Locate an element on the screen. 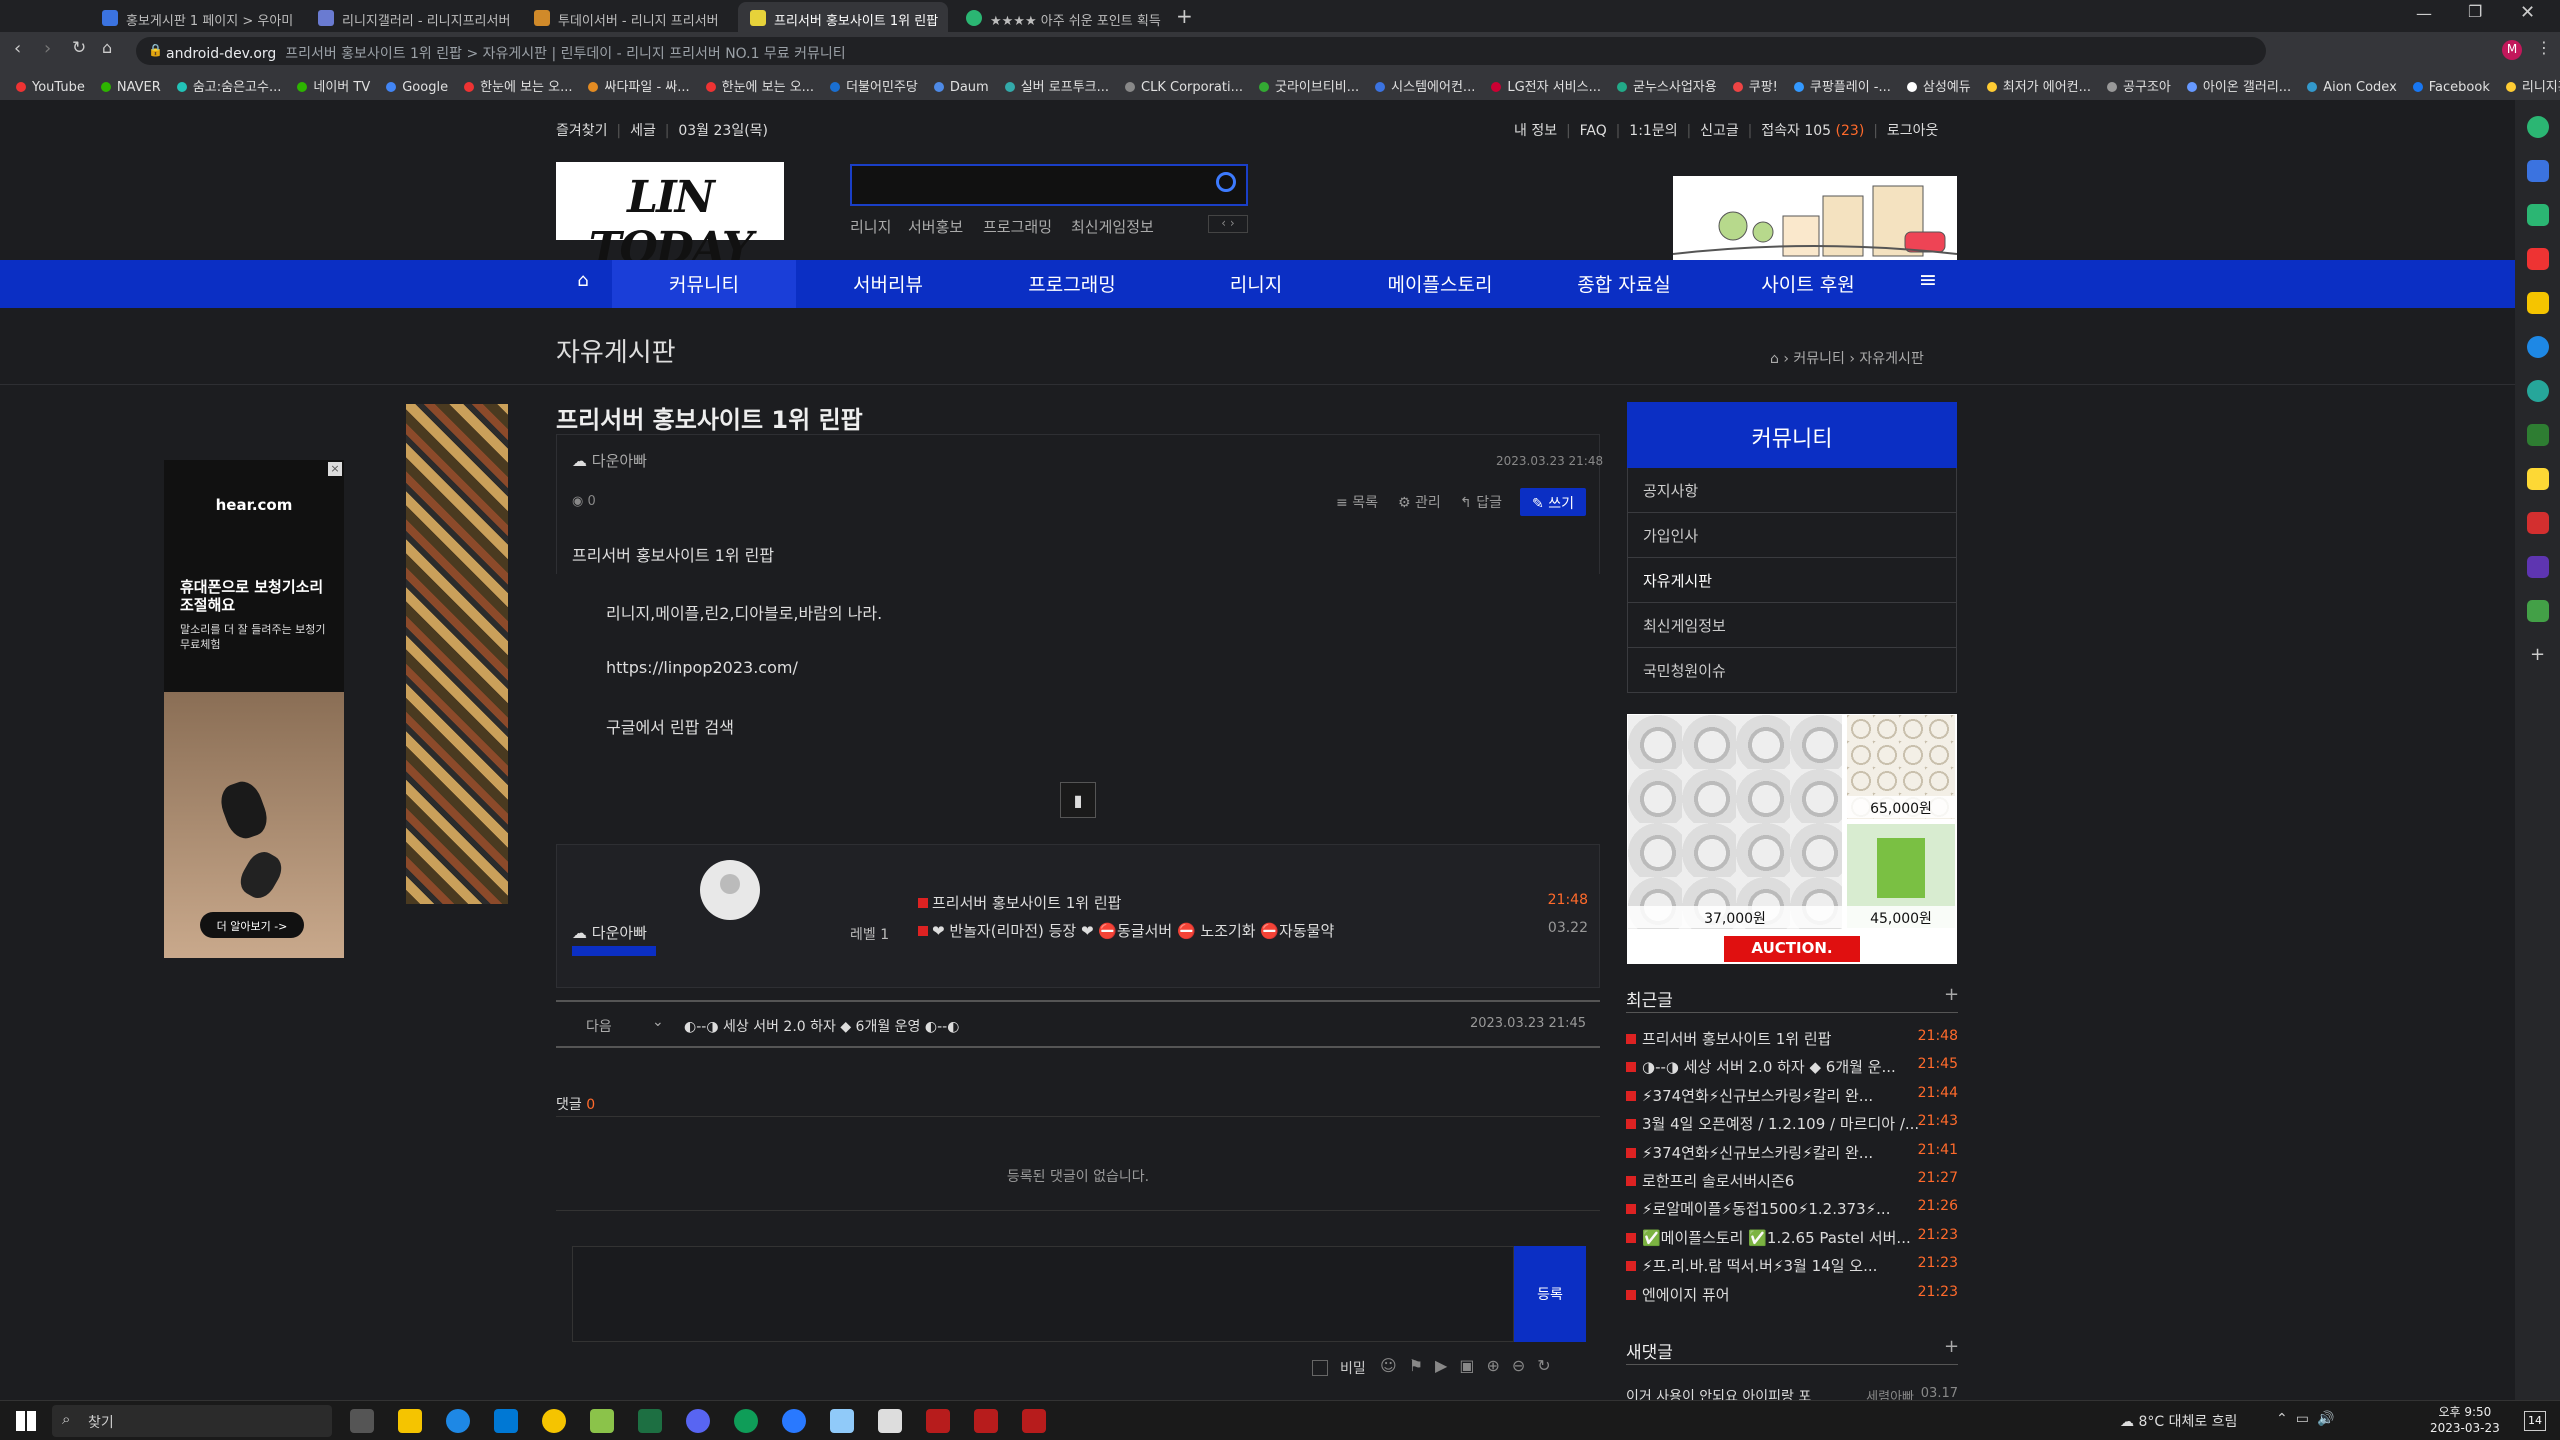 The width and height of the screenshot is (2560, 1440). search-input is located at coordinates (1049, 185).